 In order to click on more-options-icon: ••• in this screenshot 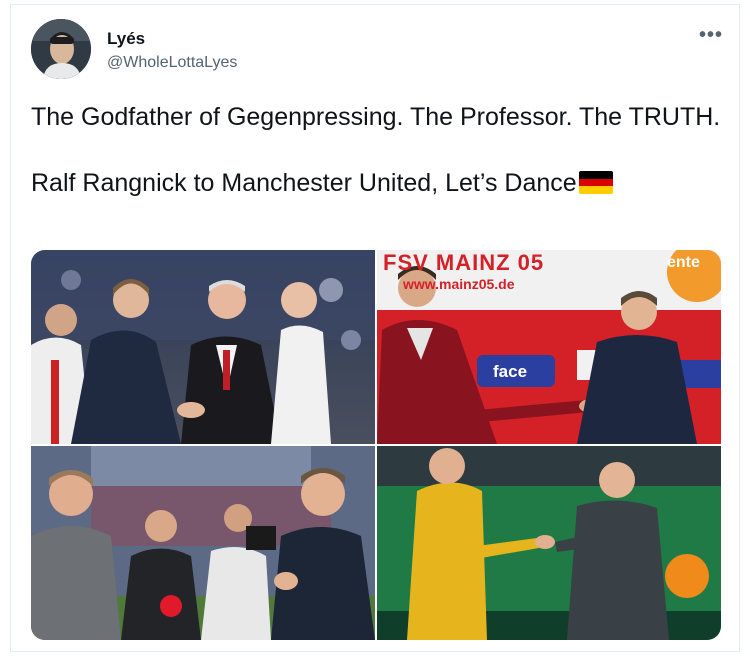, I will do `click(711, 35)`.